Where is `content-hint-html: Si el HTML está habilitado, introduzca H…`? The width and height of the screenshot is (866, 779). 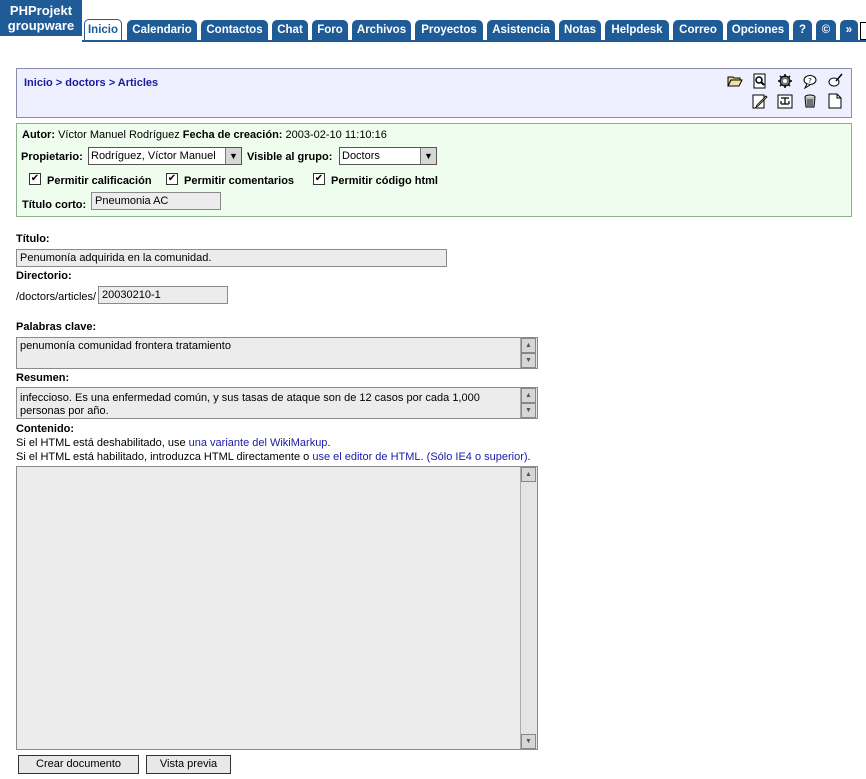 content-hint-html: Si el HTML está habilitado, introduzca H… is located at coordinates (273, 457).